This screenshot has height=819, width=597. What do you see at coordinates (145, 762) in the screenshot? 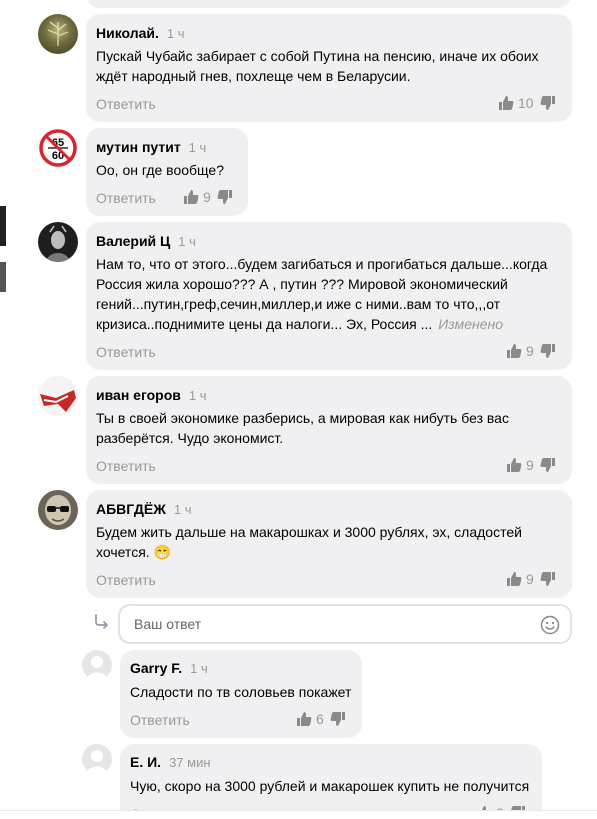
I see `author-name: Е. И.` at bounding box center [145, 762].